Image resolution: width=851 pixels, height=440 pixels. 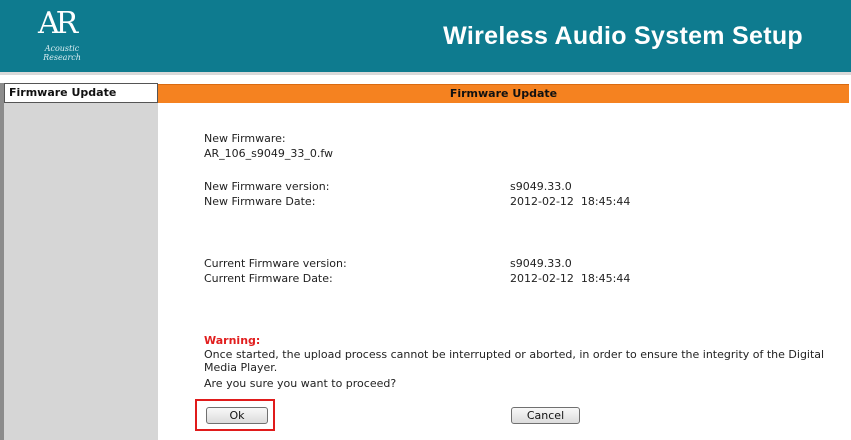 I want to click on section-title: Firmware Update, so click(x=503, y=93).